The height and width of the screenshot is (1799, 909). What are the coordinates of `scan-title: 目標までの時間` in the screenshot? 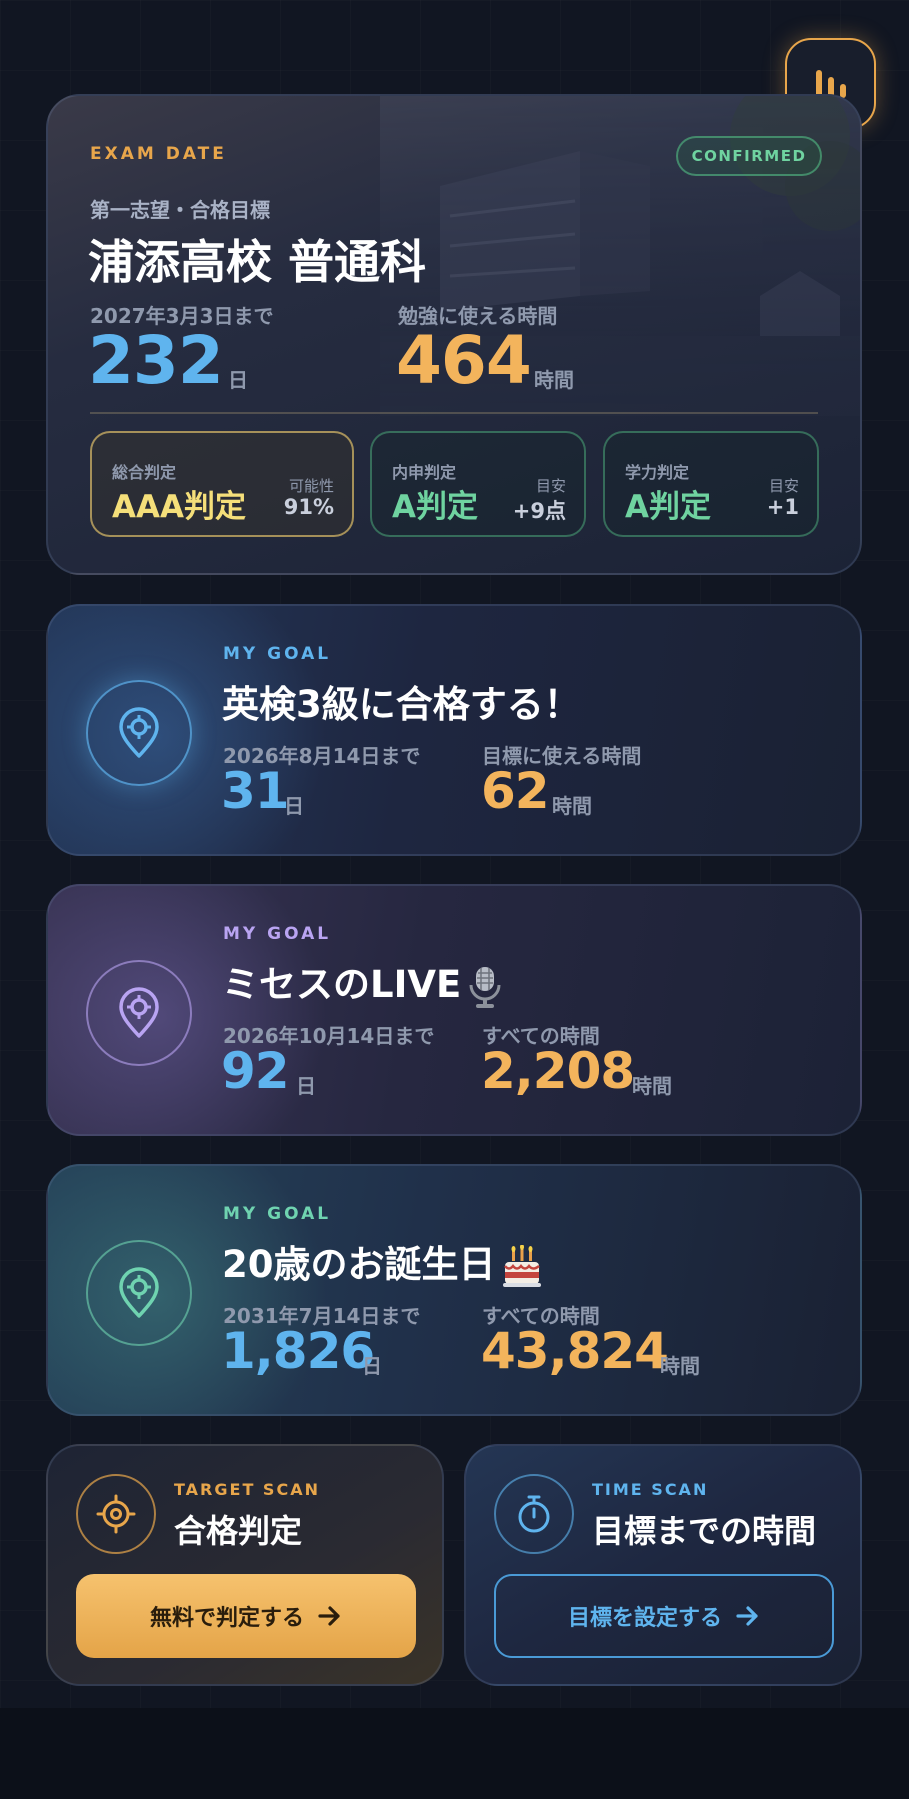 It's located at (704, 1531).